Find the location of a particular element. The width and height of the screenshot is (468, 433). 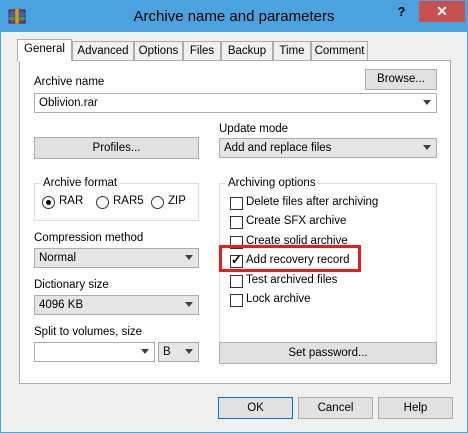

create-sfx-checkbox is located at coordinates (236, 222).